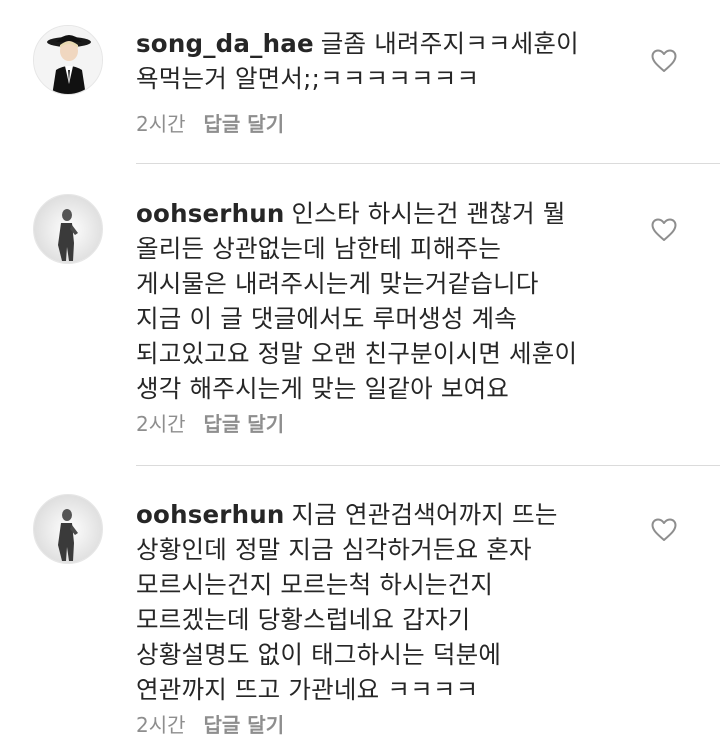 The height and width of the screenshot is (749, 720). I want to click on comment-line: 지금 이 글 댓글에서도 루머생성 계속, so click(327, 318).